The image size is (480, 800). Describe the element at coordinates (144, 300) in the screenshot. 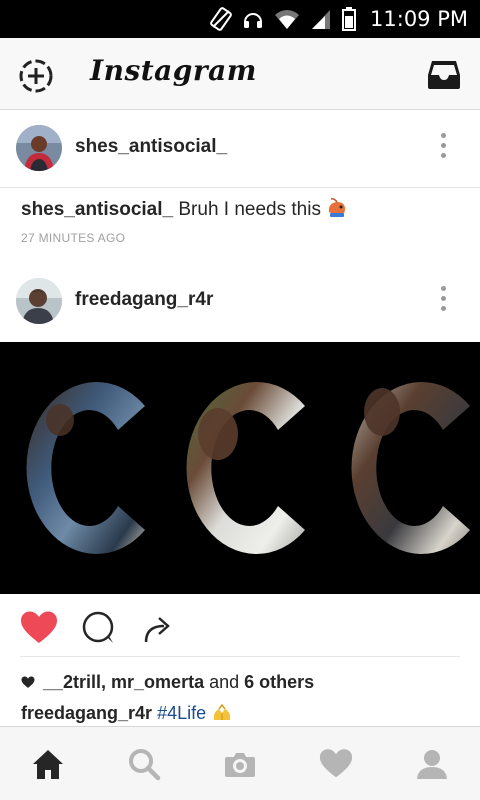

I see `post-username: freedagang_r4r` at that location.